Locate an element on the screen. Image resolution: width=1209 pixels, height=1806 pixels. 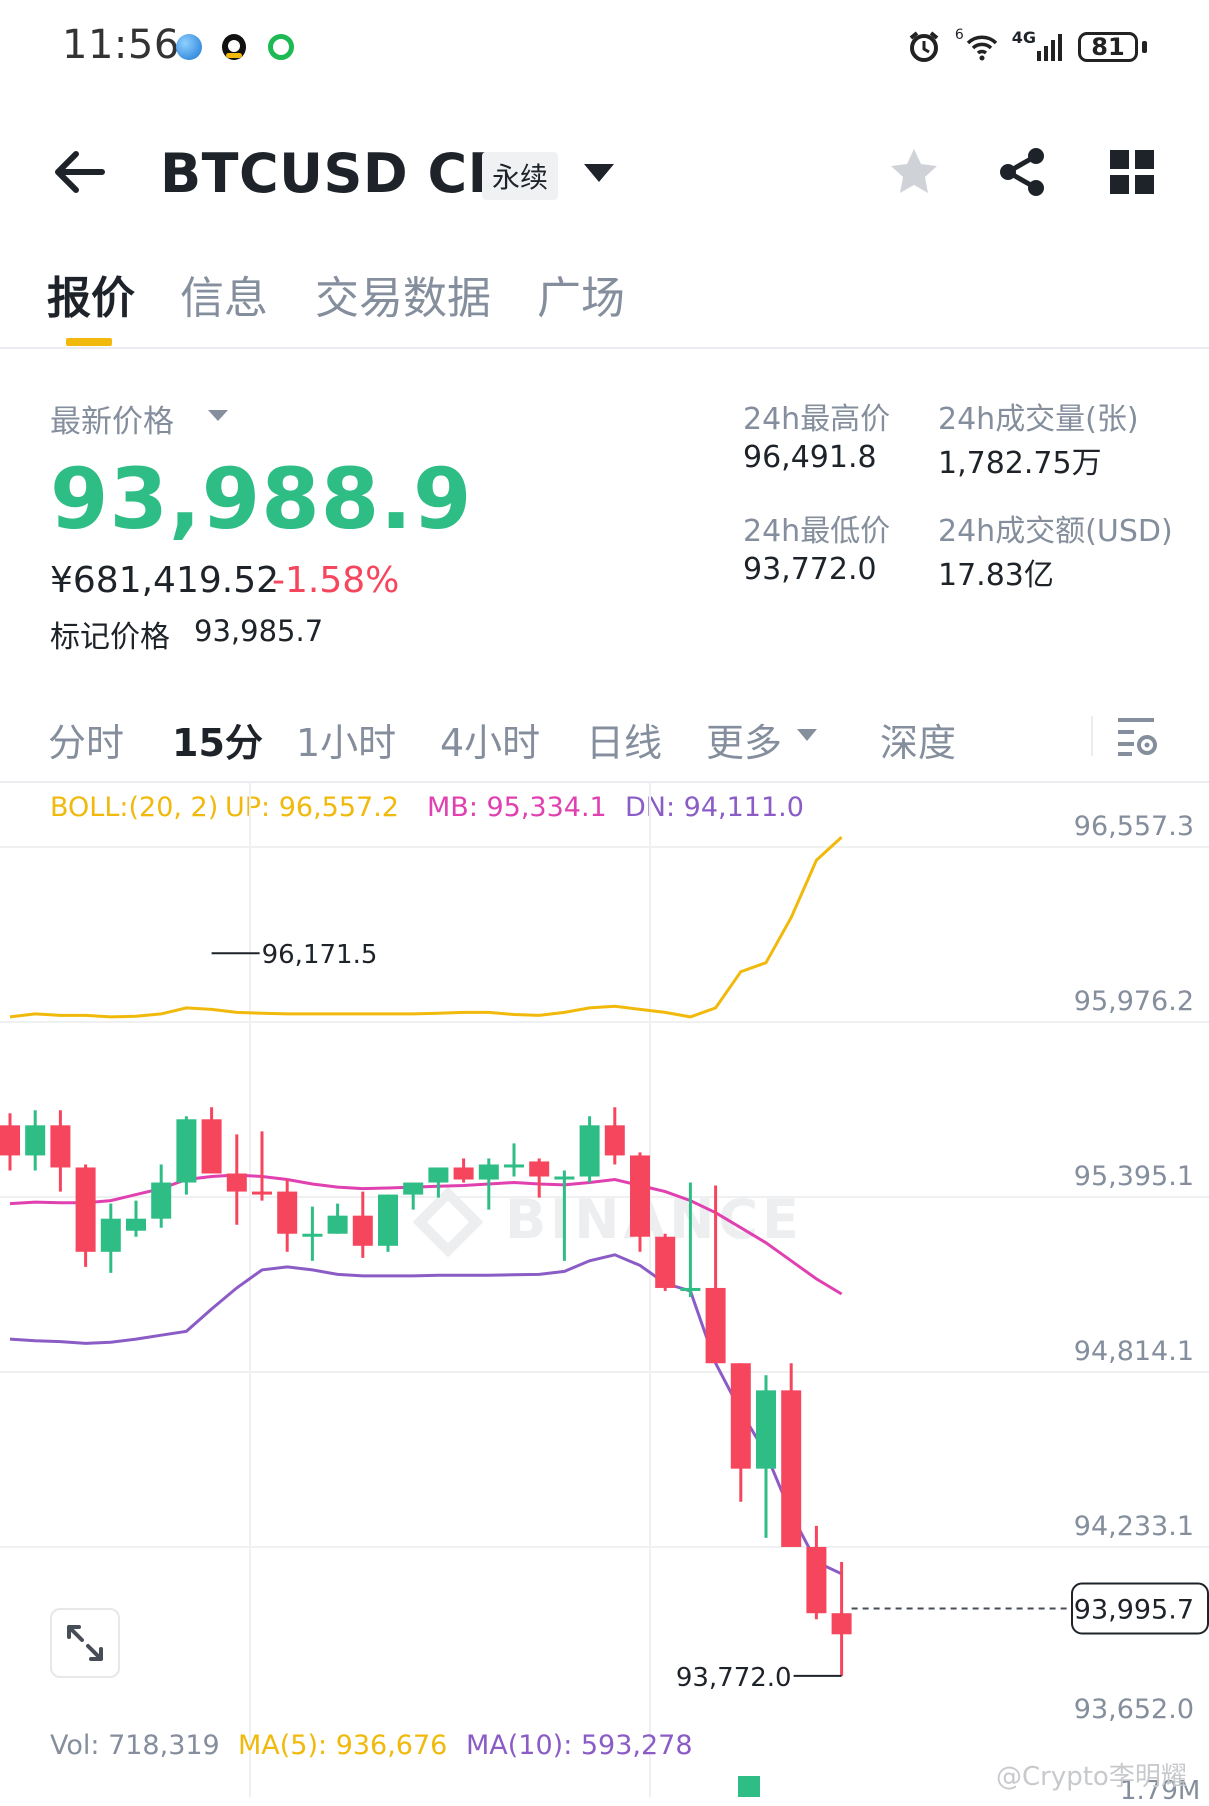
tab-square: 广场 is located at coordinates (581, 294).